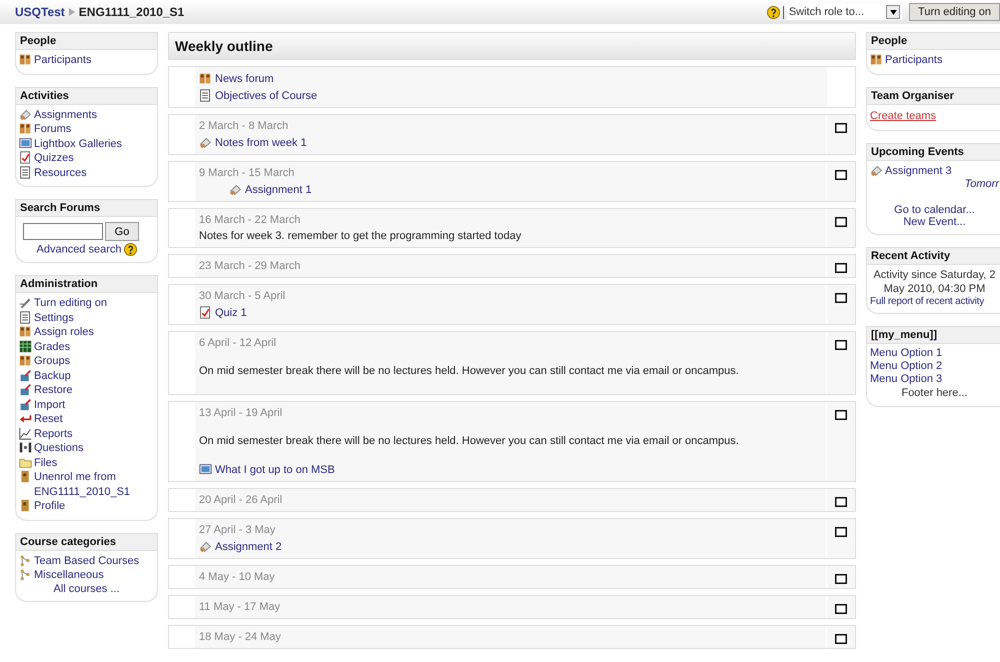 This screenshot has height=662, width=1000. I want to click on block-link: Files, so click(86, 463).